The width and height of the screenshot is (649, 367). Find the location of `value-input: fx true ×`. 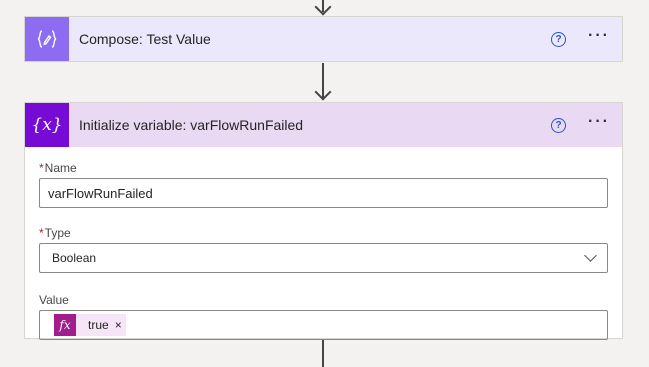

value-input: fx true × is located at coordinates (323, 325).